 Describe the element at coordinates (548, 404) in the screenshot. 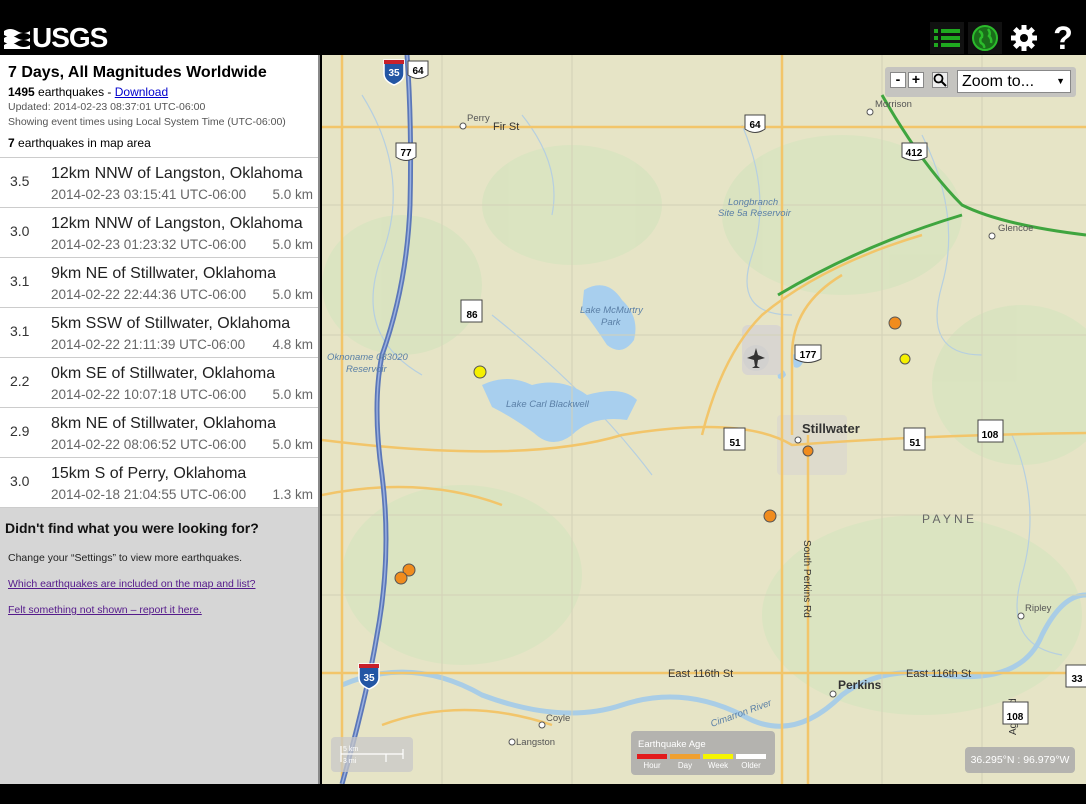

I see `map-label-carl-blackwell: Lake Carl Blackwell` at that location.